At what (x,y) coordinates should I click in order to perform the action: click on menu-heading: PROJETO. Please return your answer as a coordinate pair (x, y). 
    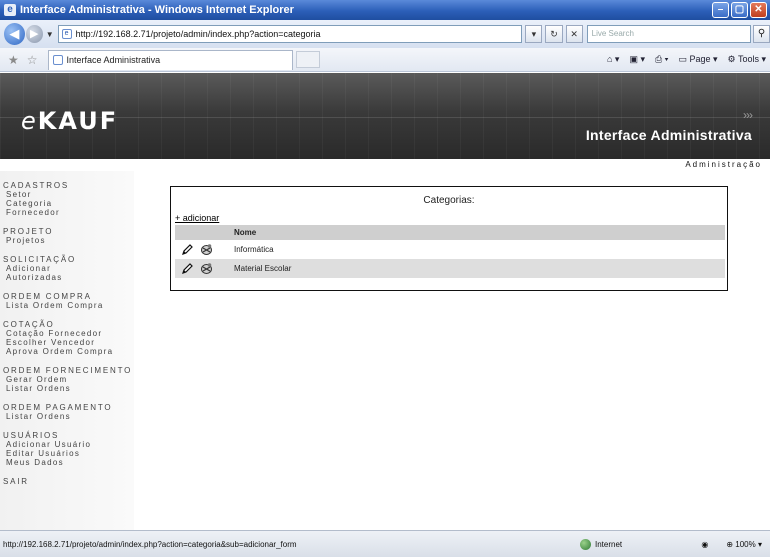
    Looking at the image, I should click on (28, 231).